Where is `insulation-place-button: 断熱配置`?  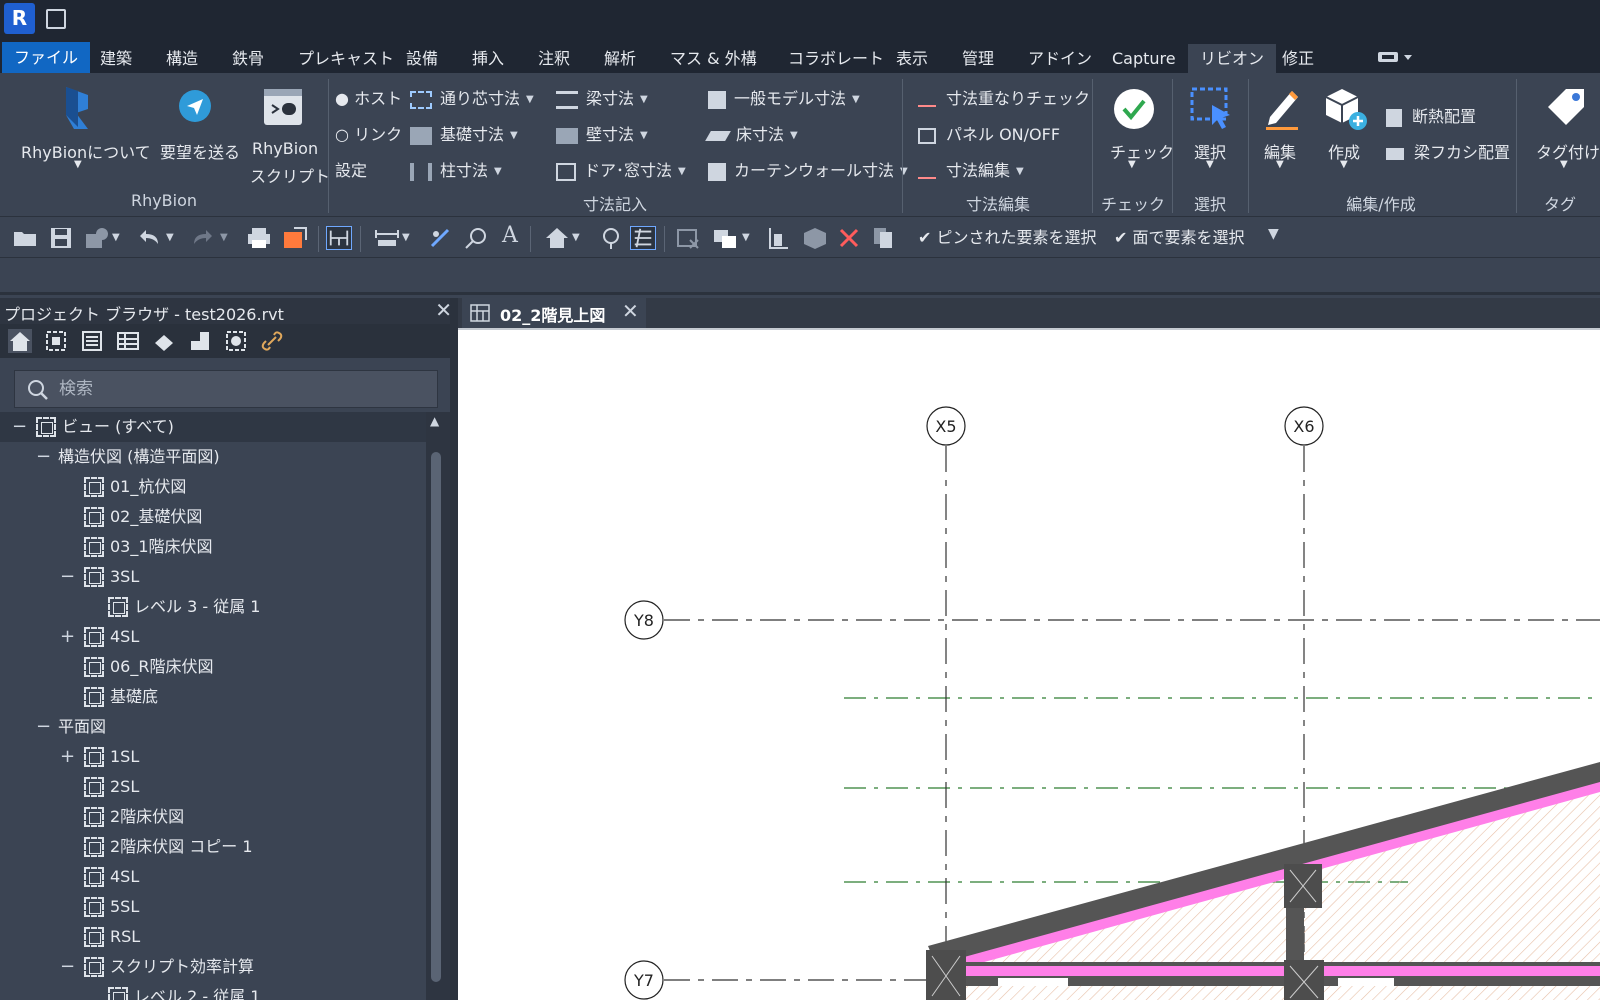 insulation-place-button: 断熱配置 is located at coordinates (1431, 115).